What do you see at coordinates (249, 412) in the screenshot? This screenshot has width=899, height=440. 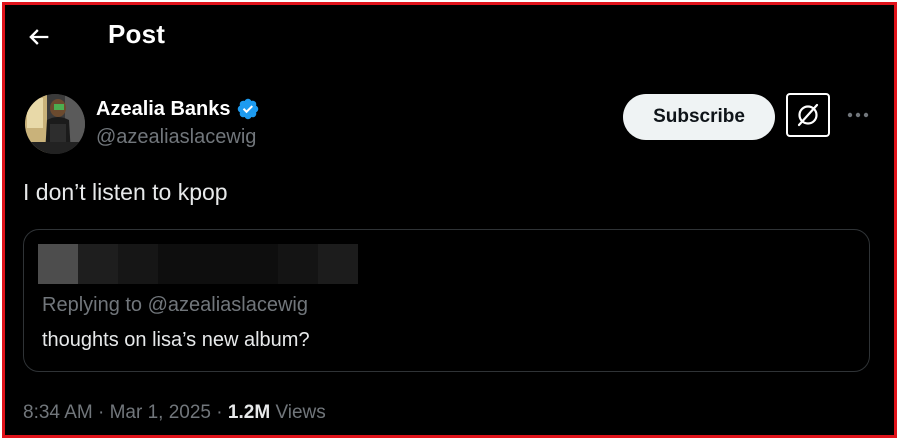 I see `views-count: 1.2M` at bounding box center [249, 412].